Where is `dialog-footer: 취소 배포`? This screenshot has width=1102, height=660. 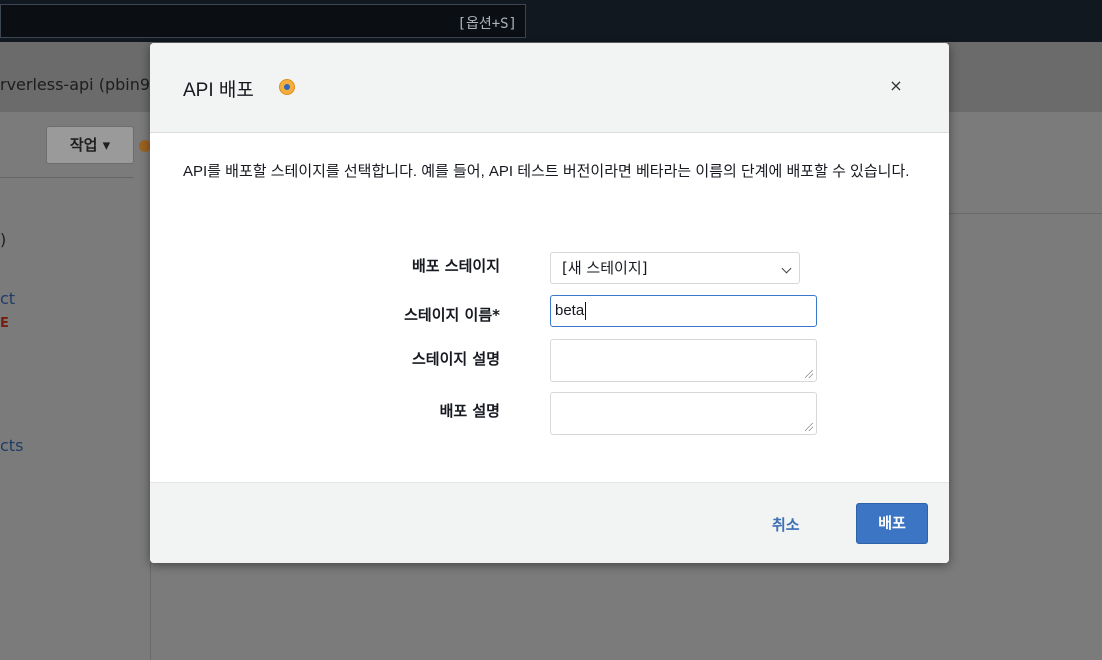
dialog-footer: 취소 배포 is located at coordinates (549, 522).